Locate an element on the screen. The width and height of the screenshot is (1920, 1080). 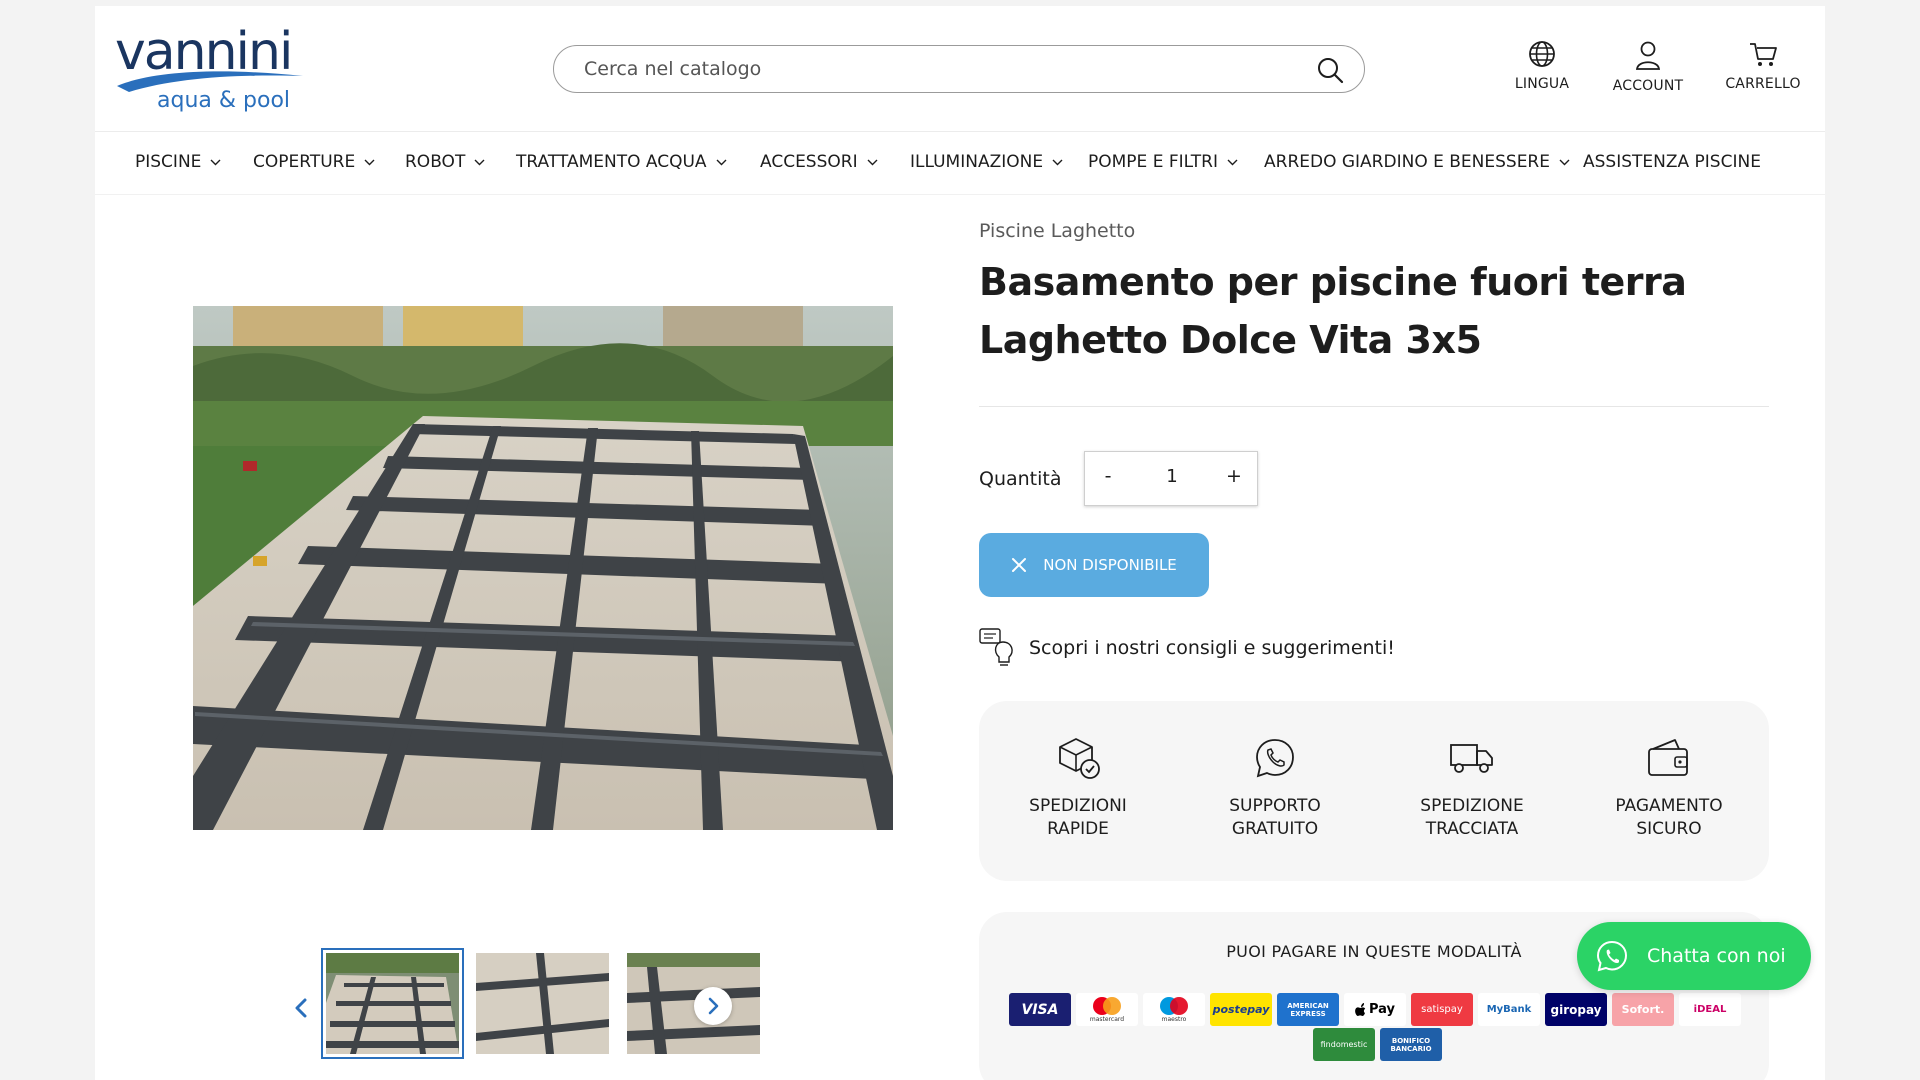
nav-label: PISCINE is located at coordinates (168, 162).